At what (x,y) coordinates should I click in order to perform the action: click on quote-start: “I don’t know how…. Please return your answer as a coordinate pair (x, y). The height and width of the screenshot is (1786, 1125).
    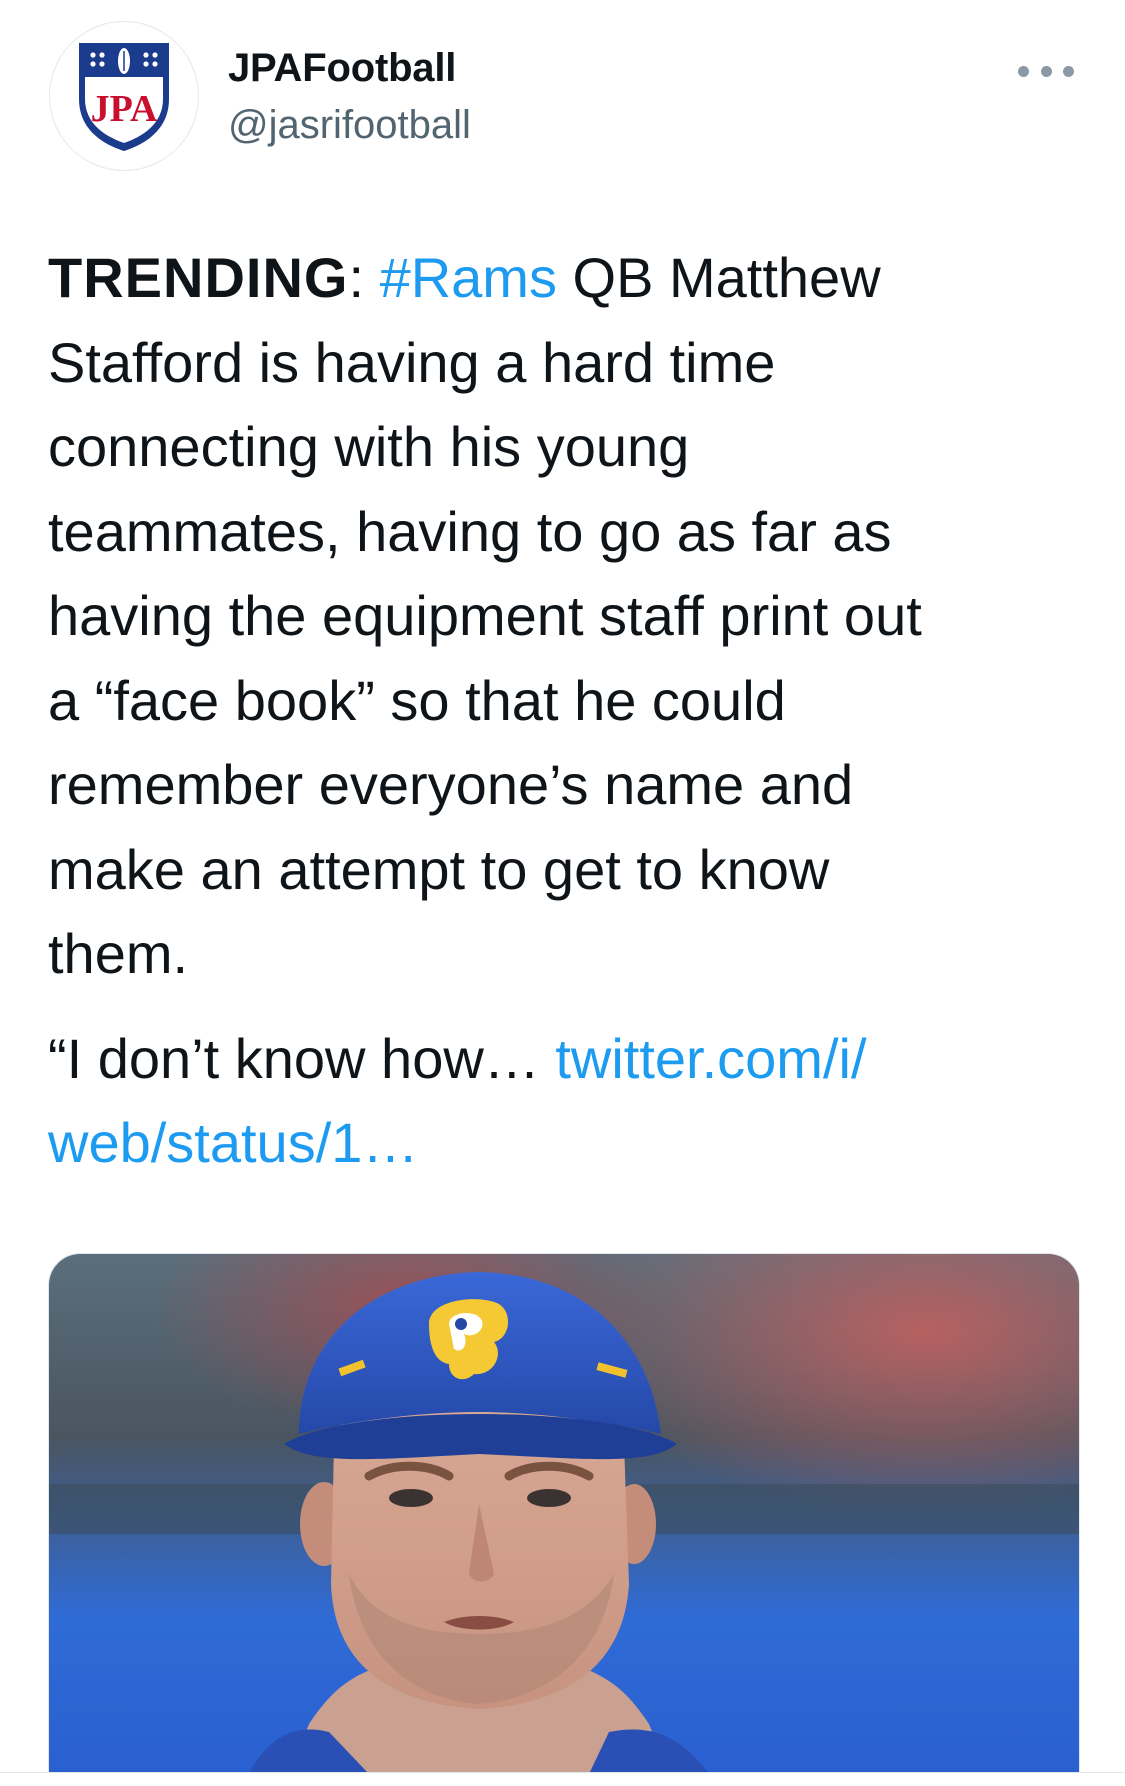
    Looking at the image, I should click on (302, 1058).